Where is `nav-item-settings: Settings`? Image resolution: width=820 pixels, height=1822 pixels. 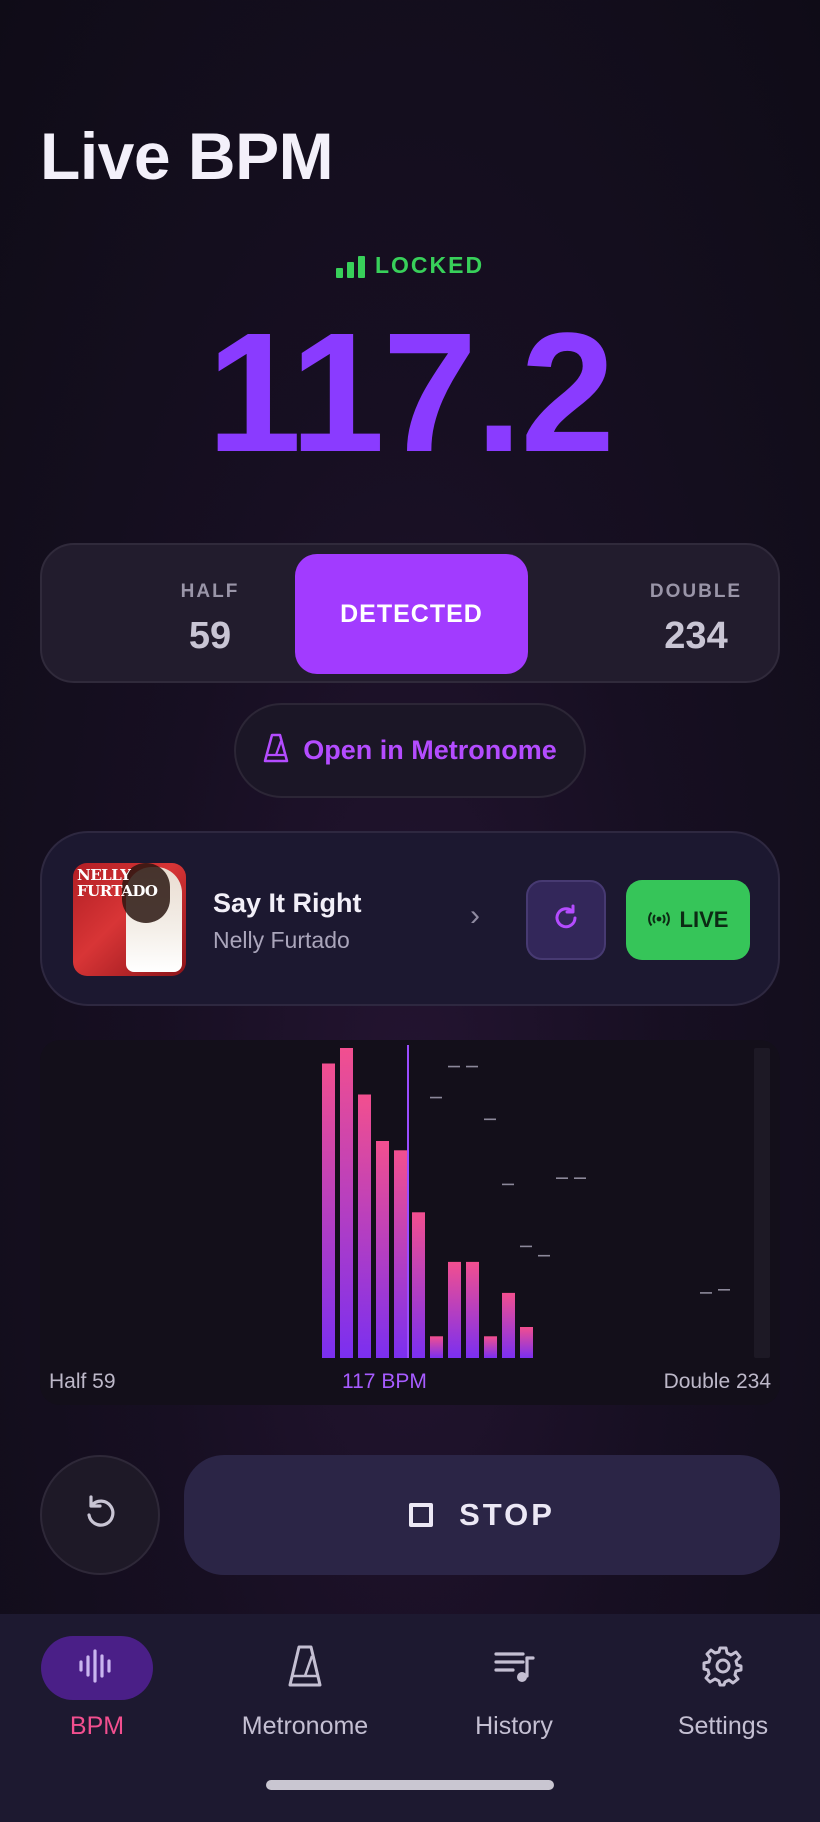
nav-item-settings: Settings is located at coordinates (721, 1688).